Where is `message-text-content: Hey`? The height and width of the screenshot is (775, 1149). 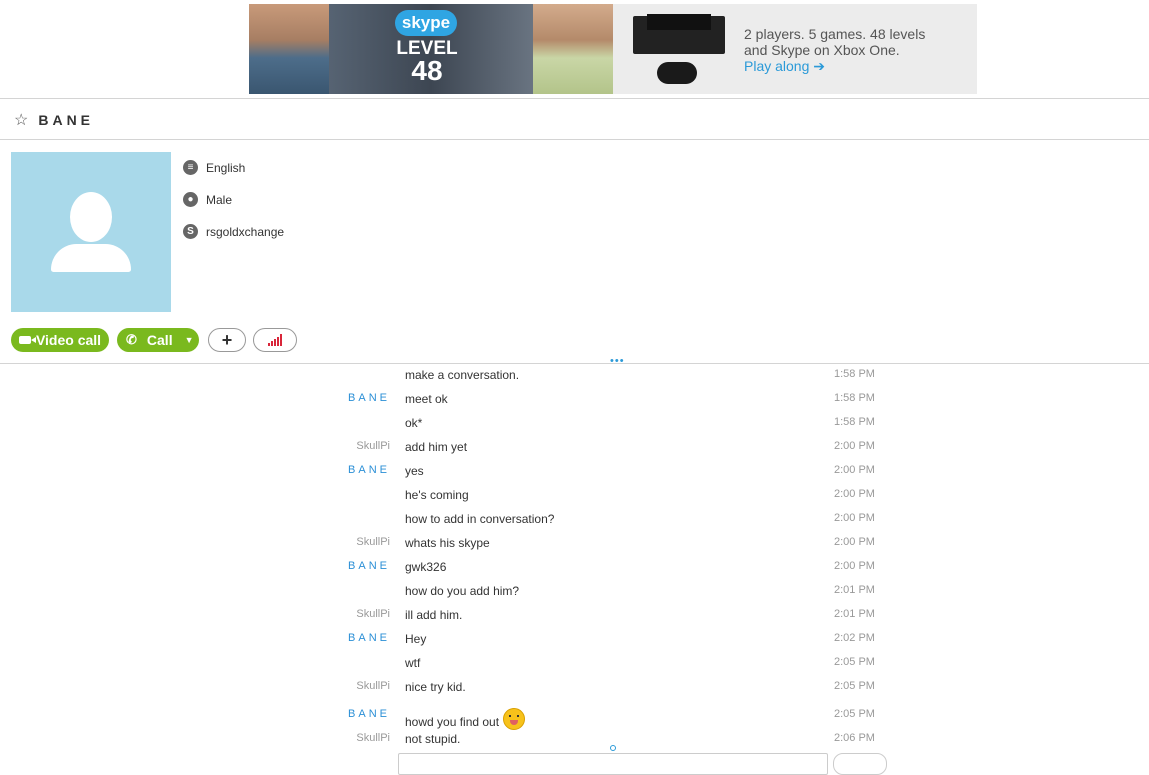 message-text-content: Hey is located at coordinates (416, 639).